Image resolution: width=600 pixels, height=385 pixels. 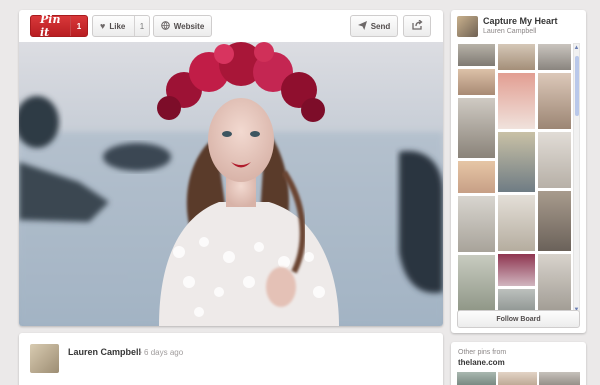 What do you see at coordinates (117, 26) in the screenshot?
I see `like-label: Like` at bounding box center [117, 26].